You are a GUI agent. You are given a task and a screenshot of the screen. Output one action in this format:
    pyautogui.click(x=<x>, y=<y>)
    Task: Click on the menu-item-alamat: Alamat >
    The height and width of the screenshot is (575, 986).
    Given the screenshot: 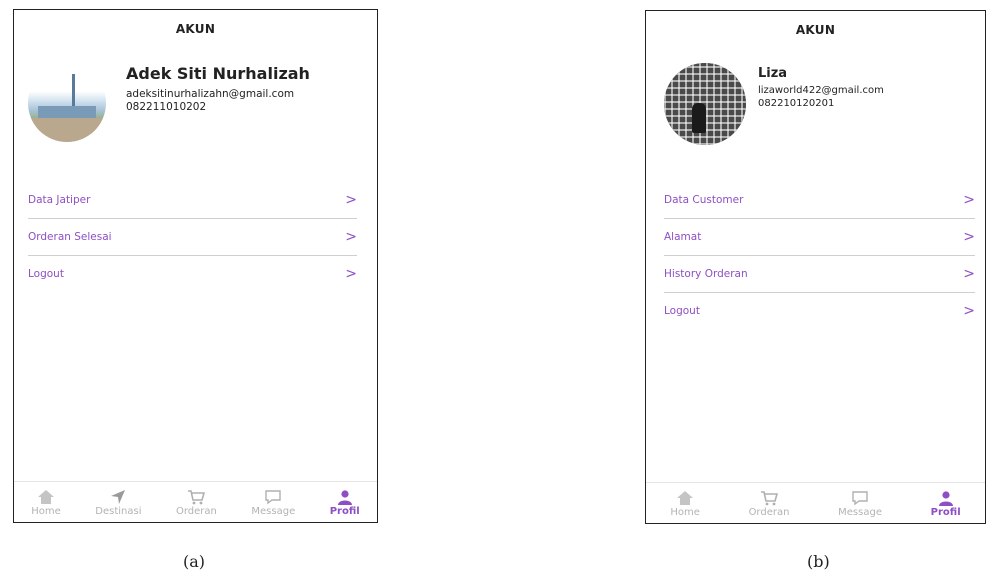 What is the action you would take?
    pyautogui.click(x=819, y=237)
    